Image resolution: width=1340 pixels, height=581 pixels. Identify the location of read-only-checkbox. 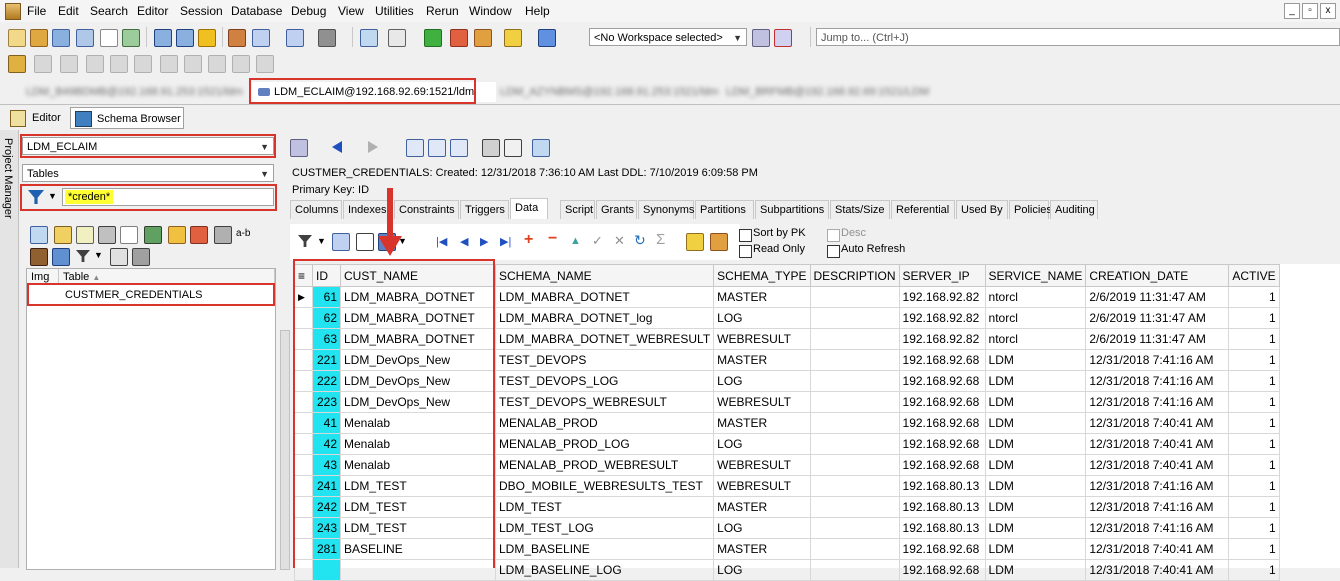
(745, 251).